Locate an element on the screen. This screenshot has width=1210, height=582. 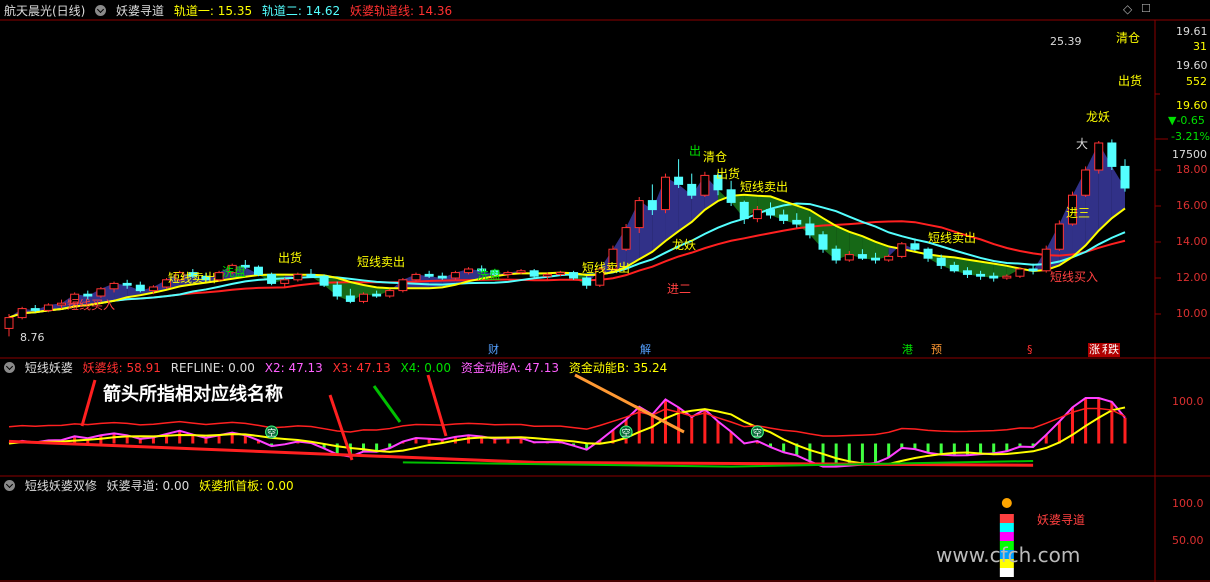
sub1-toggle-icon is located at coordinates (9, 367).